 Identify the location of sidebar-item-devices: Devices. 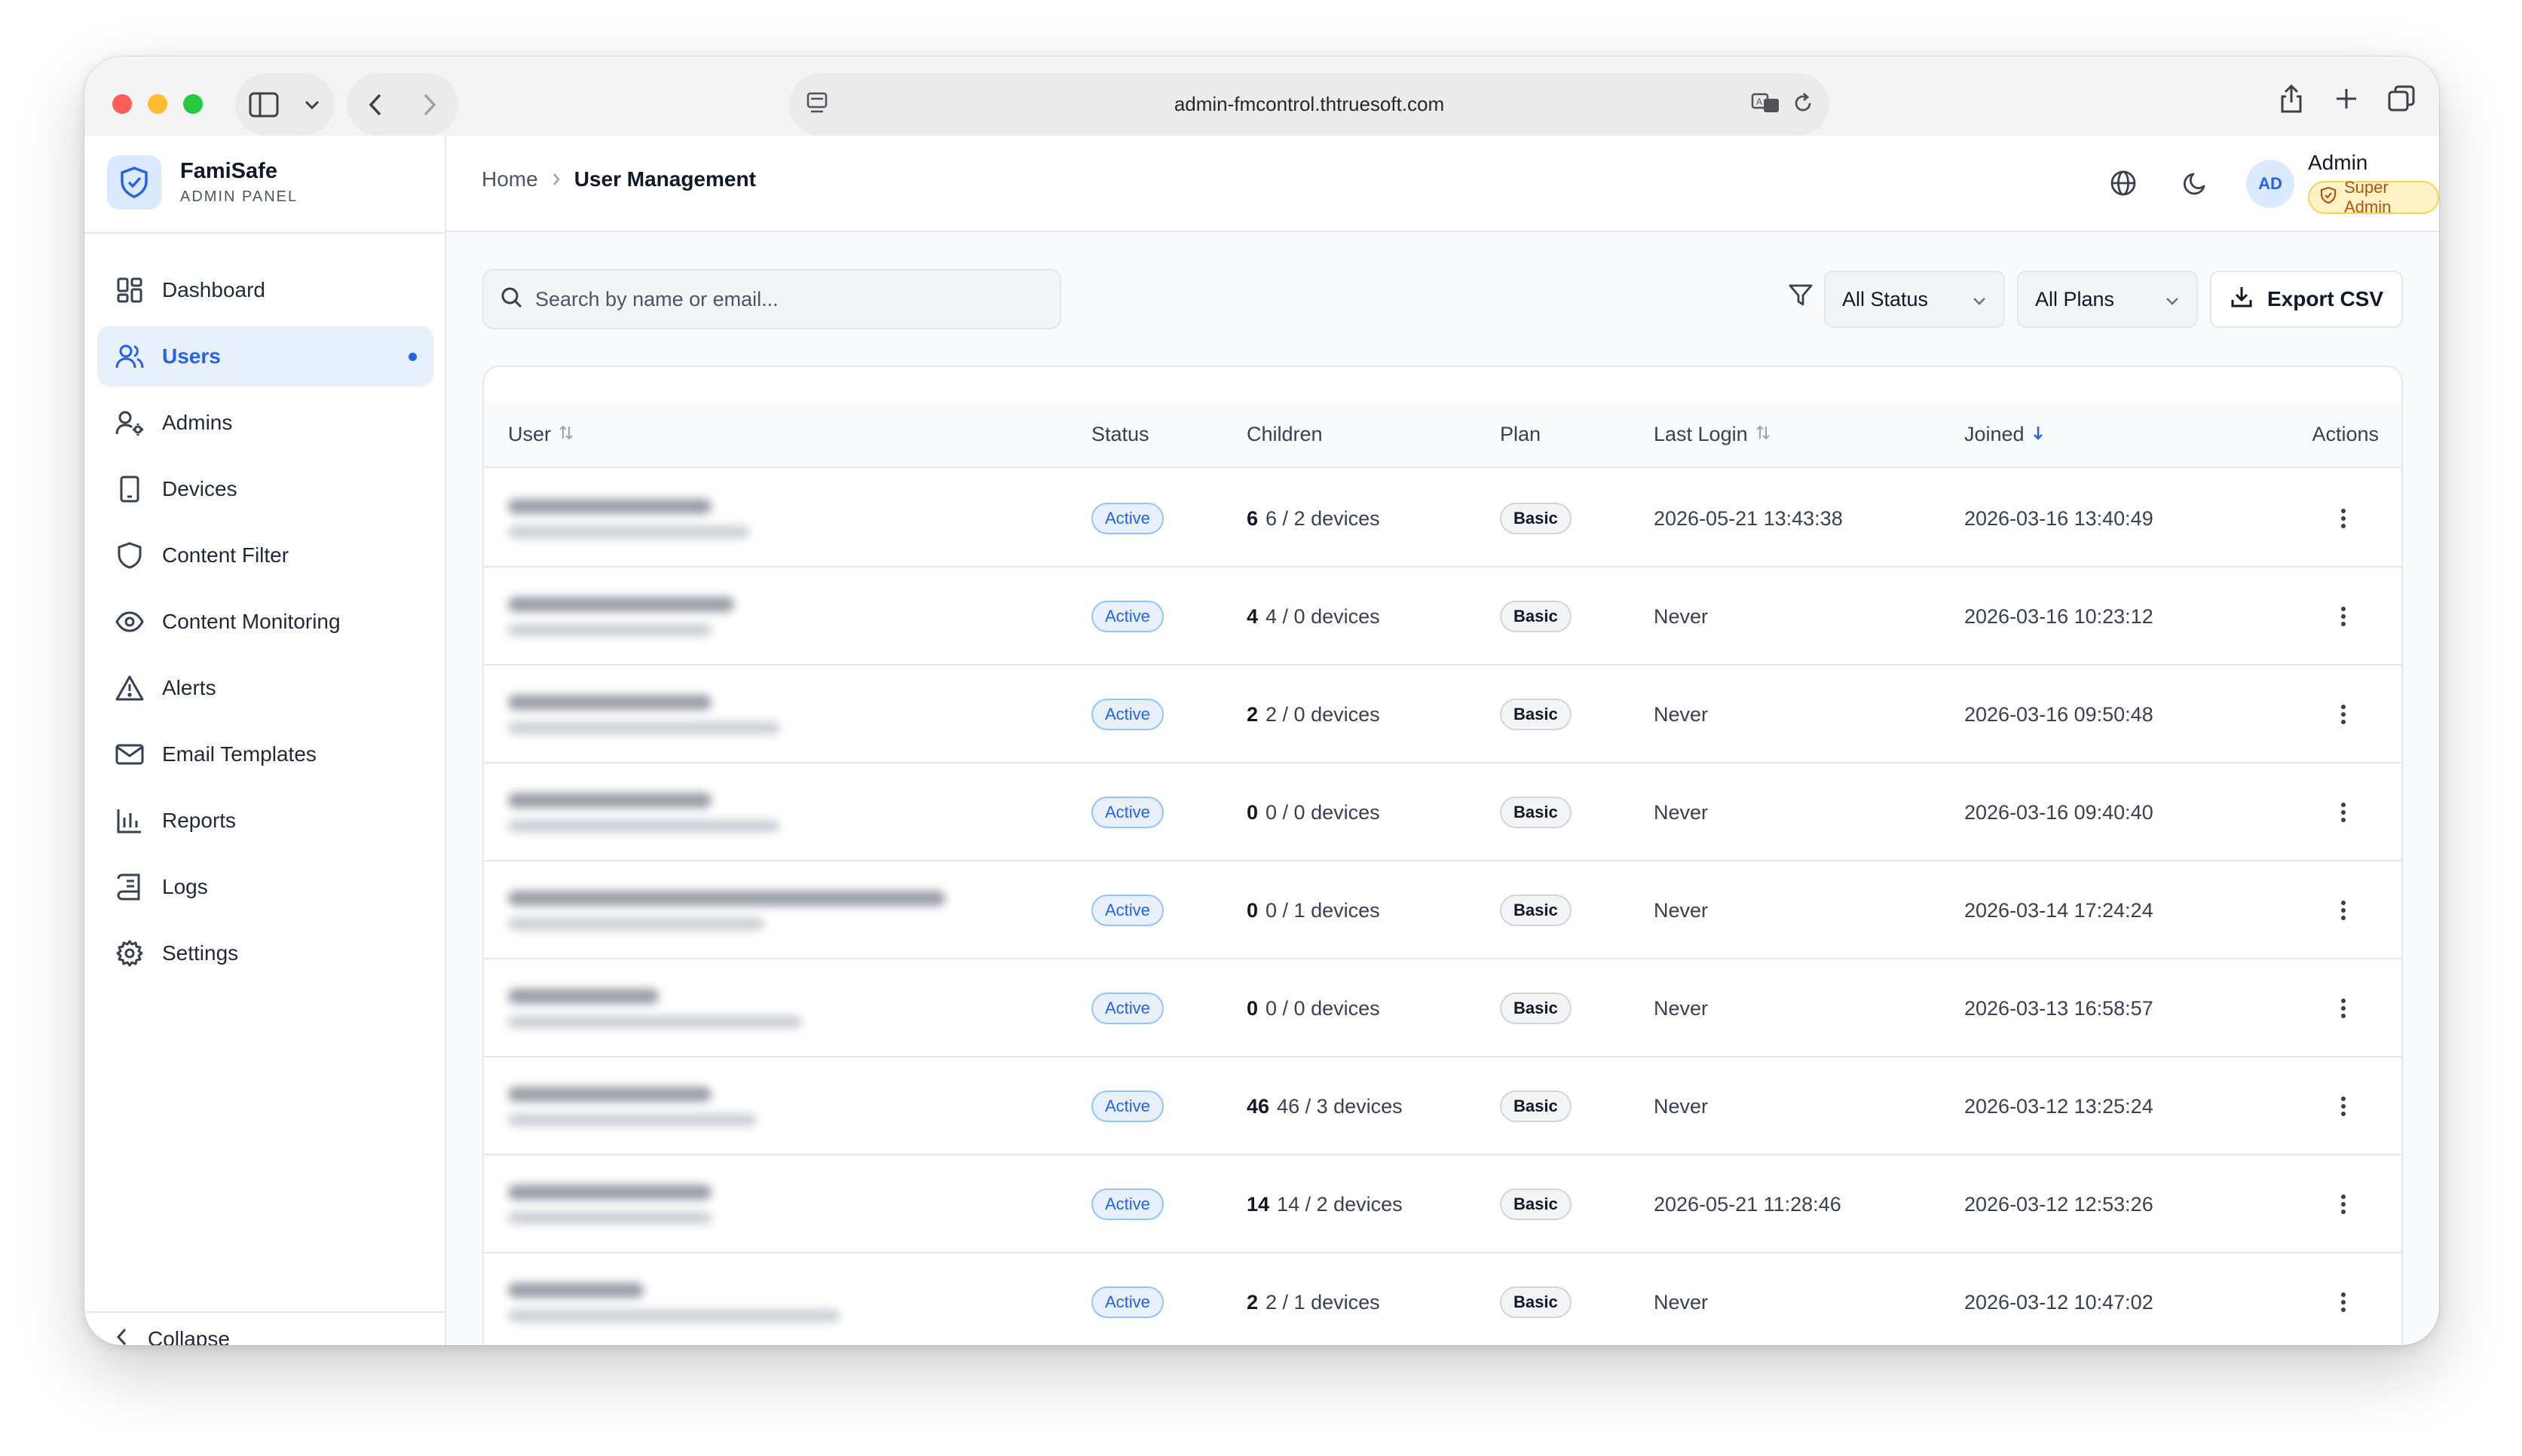
(265, 489).